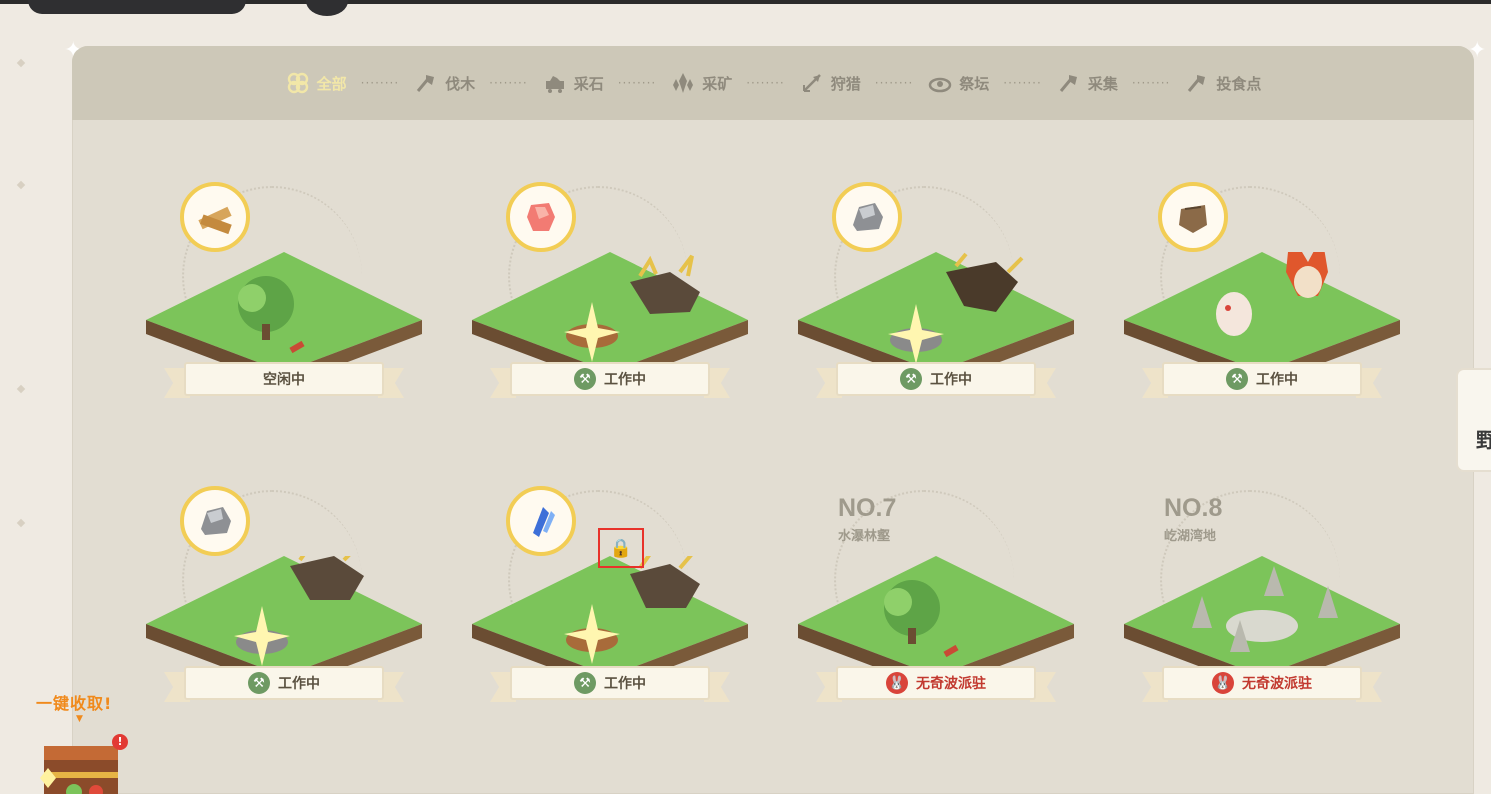  I want to click on tab-hunting: 狩猎, so click(830, 83).